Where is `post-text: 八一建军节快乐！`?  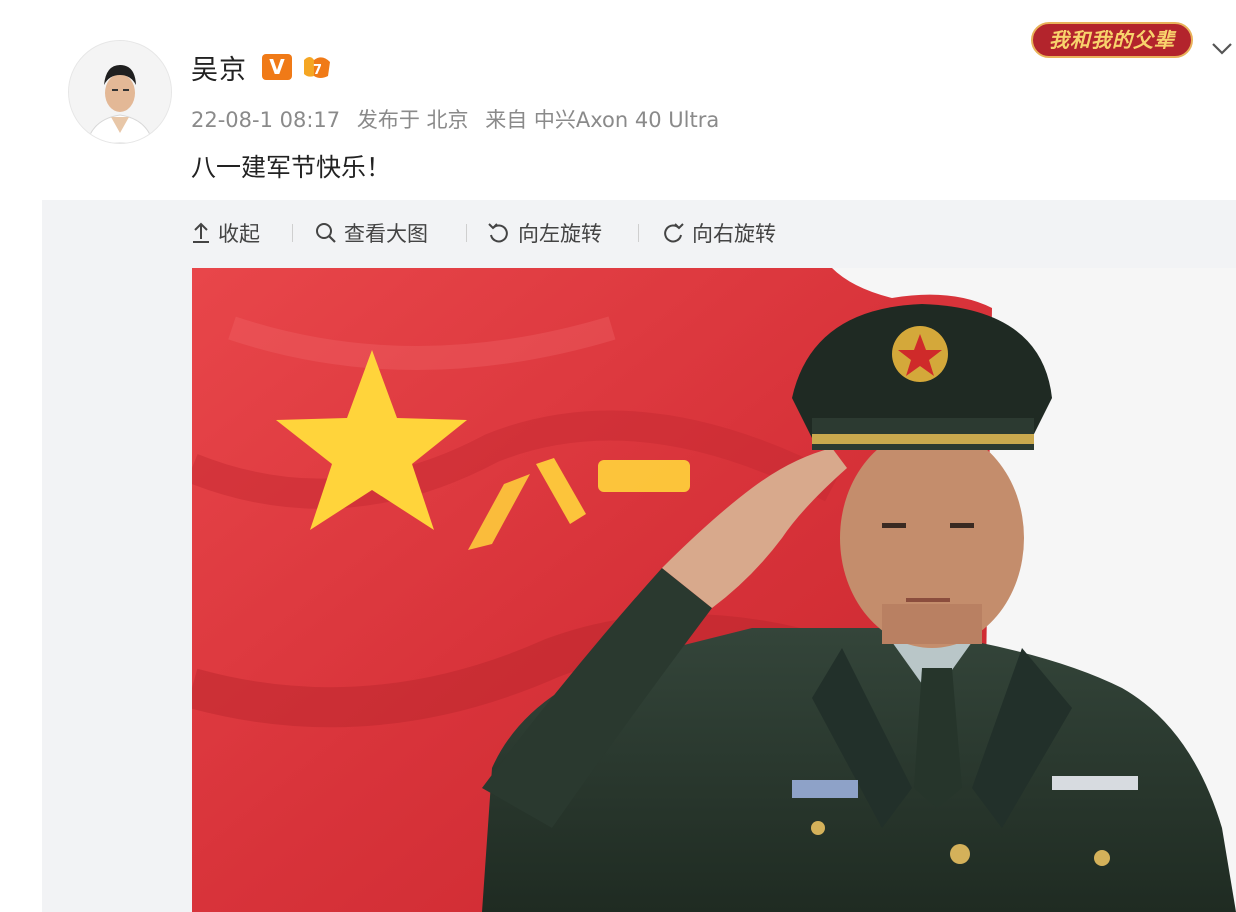
post-text: 八一建军节快乐！ is located at coordinates (291, 167).